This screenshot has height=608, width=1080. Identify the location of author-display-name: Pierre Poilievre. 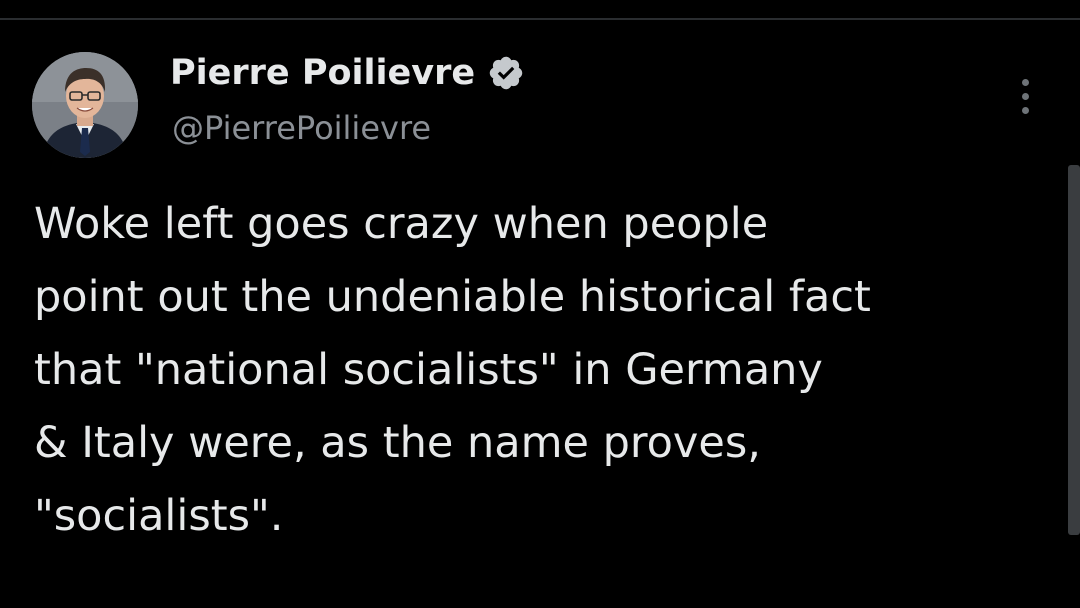
(322, 73).